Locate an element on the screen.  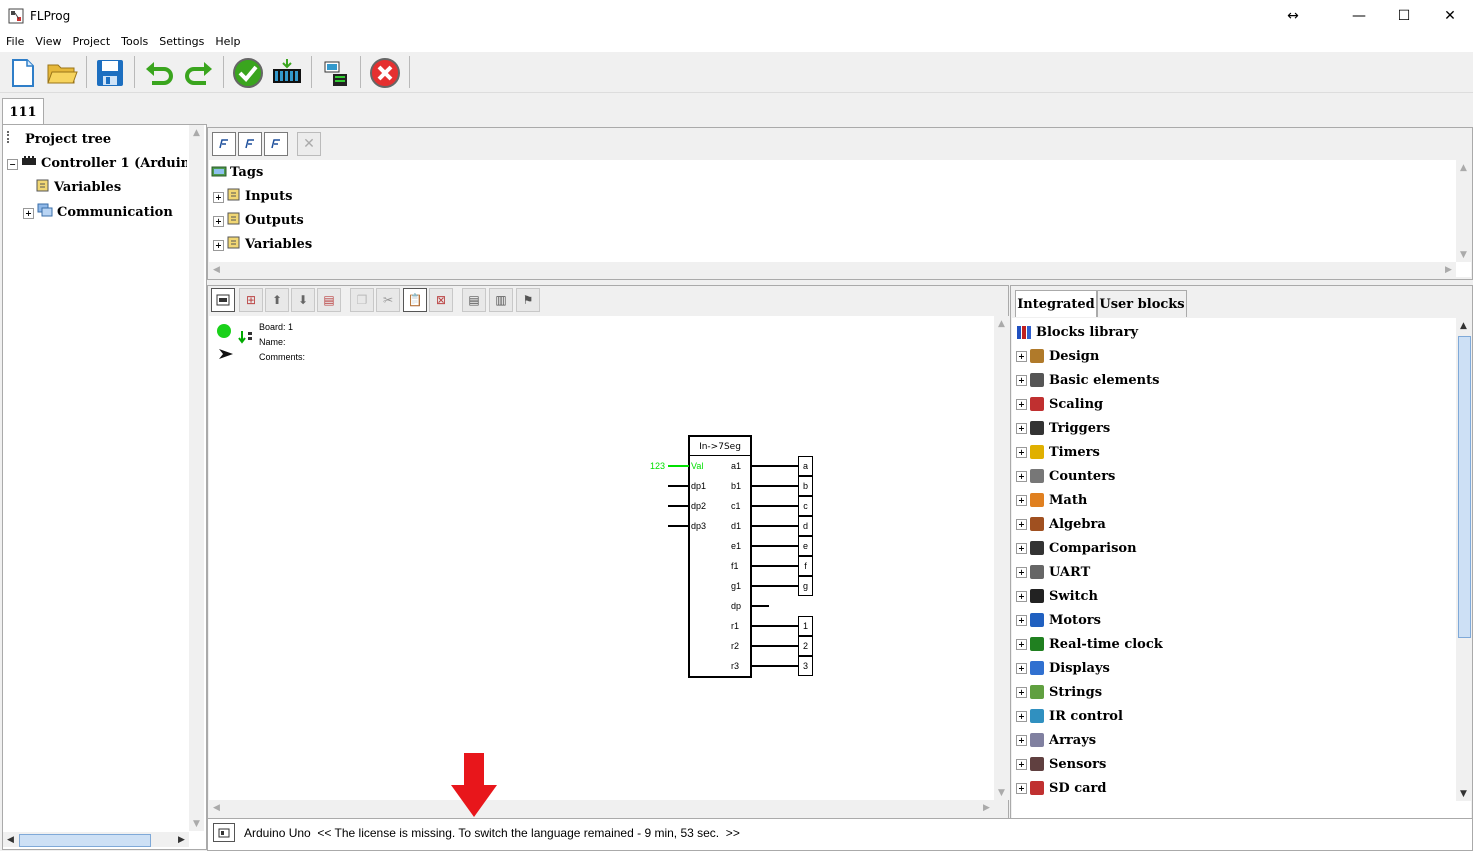
output-tag-d: d is located at coordinates (805, 526).